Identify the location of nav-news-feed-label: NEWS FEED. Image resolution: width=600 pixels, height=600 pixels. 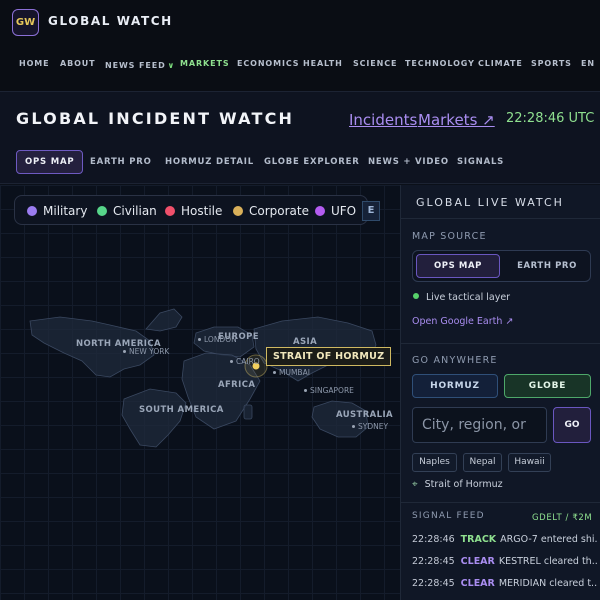
(135, 65).